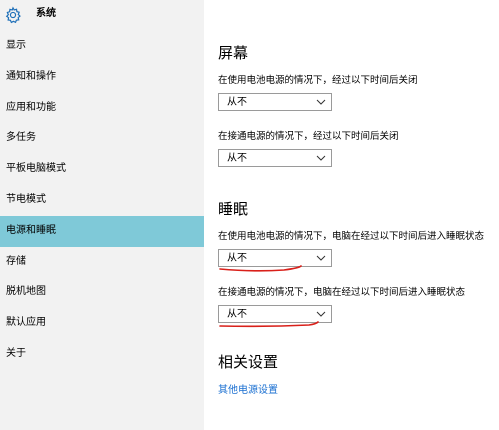 Image resolution: width=499 pixels, height=430 pixels. Describe the element at coordinates (233, 209) in the screenshot. I see `sleep-section-title: 睡眠` at that location.